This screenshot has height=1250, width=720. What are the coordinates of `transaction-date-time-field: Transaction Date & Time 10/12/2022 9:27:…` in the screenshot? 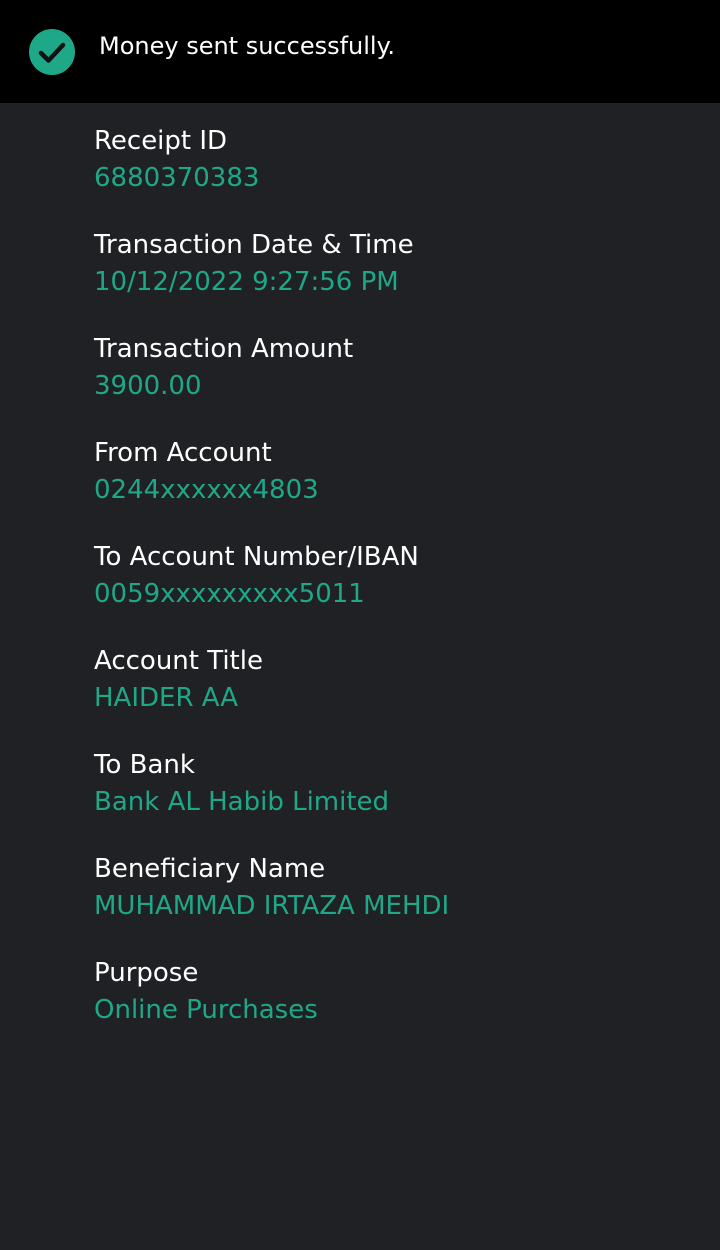 It's located at (394, 279).